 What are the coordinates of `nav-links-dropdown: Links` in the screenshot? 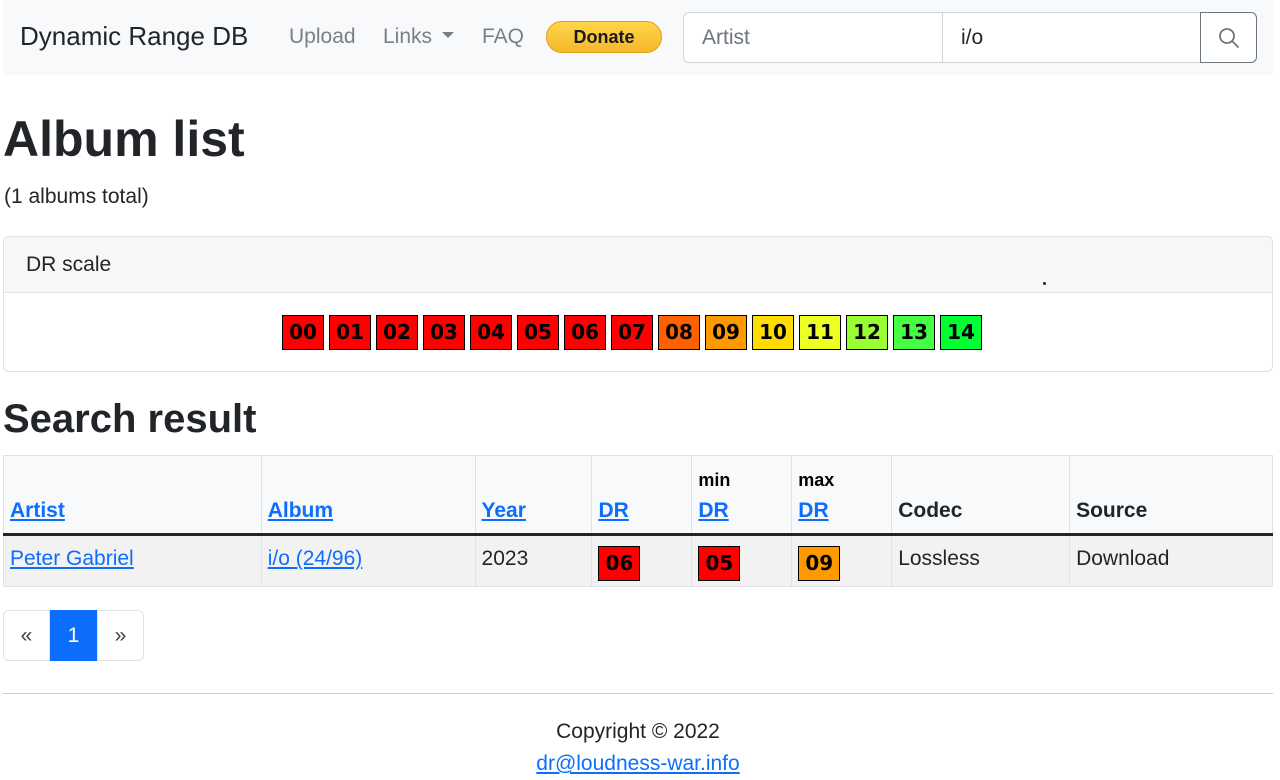 It's located at (419, 37).